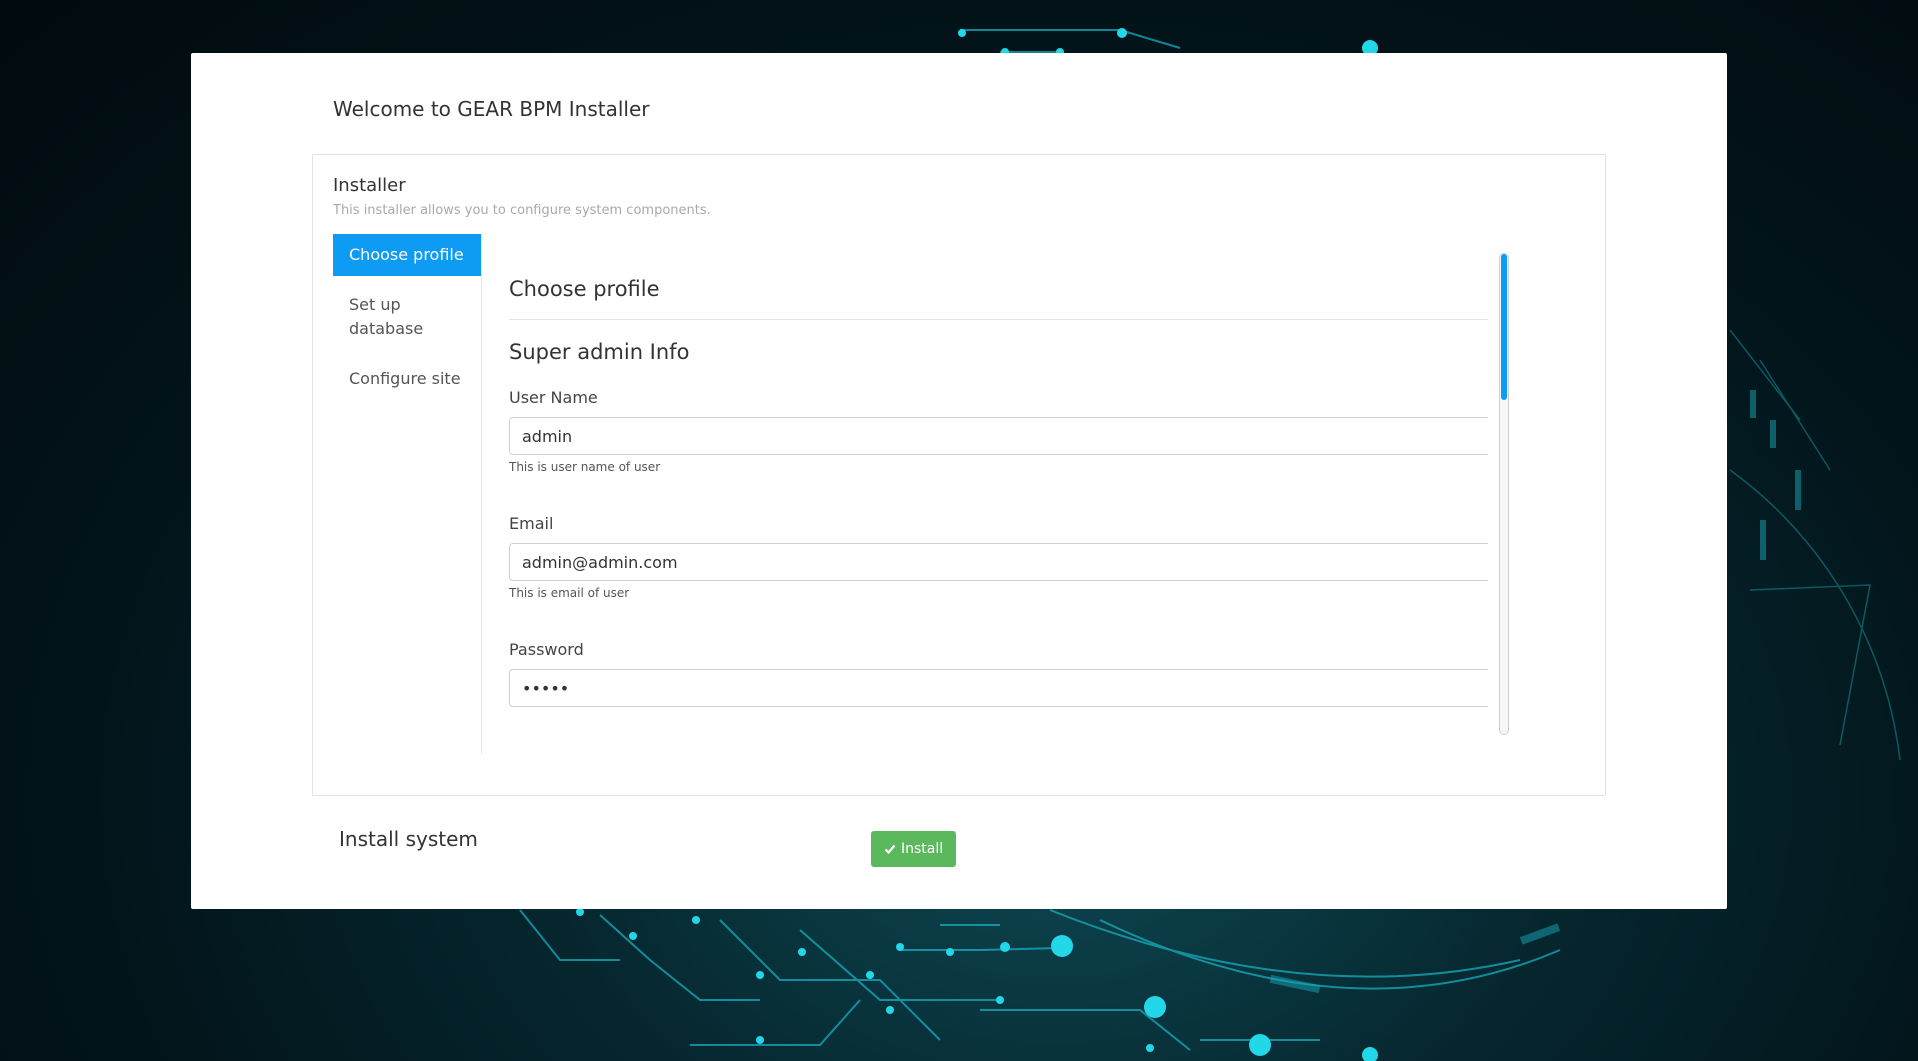 This screenshot has height=1061, width=1918. Describe the element at coordinates (890, 849) in the screenshot. I see `check-icon` at that location.